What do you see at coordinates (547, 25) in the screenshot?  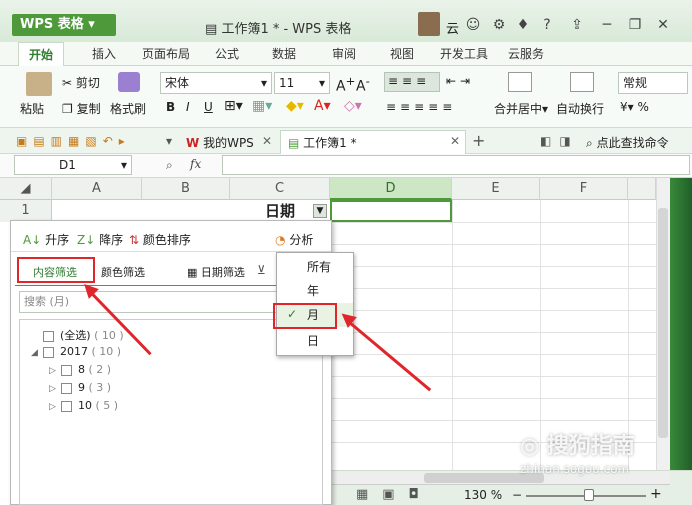 I see `help-icon: ?` at bounding box center [547, 25].